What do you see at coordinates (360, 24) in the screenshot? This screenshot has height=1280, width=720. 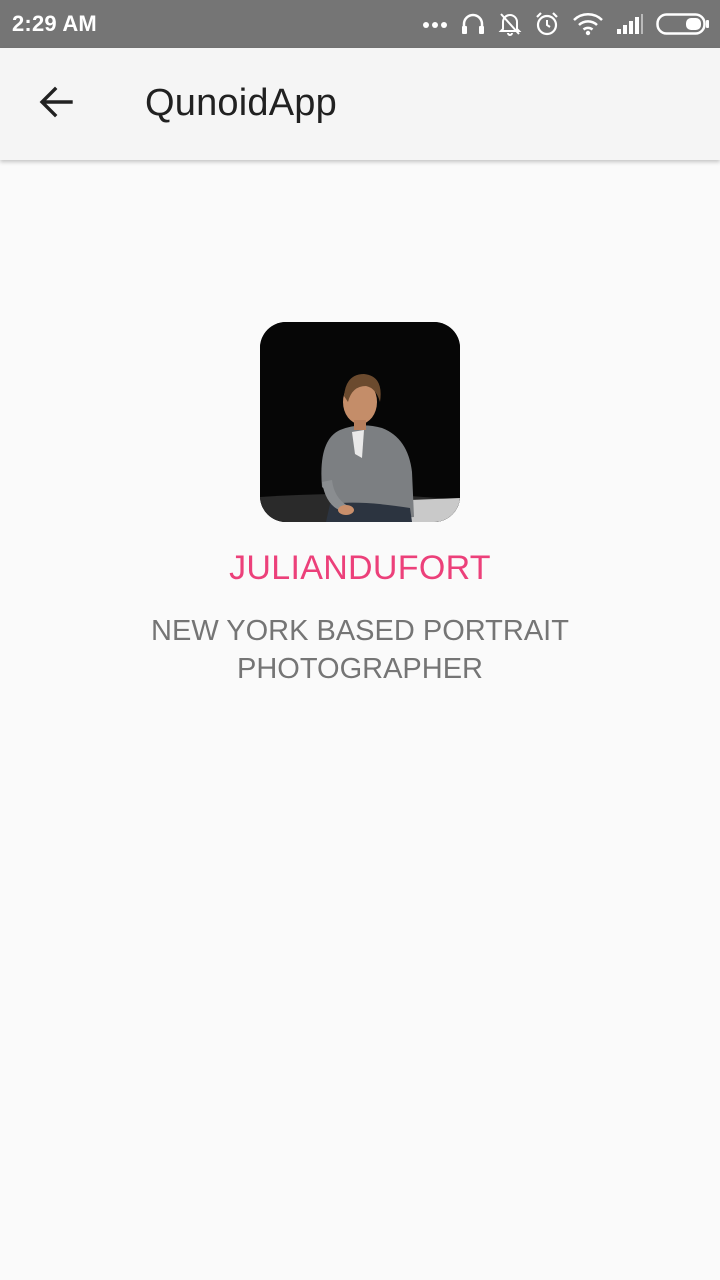 I see `status-bar: 2:29 AM` at bounding box center [360, 24].